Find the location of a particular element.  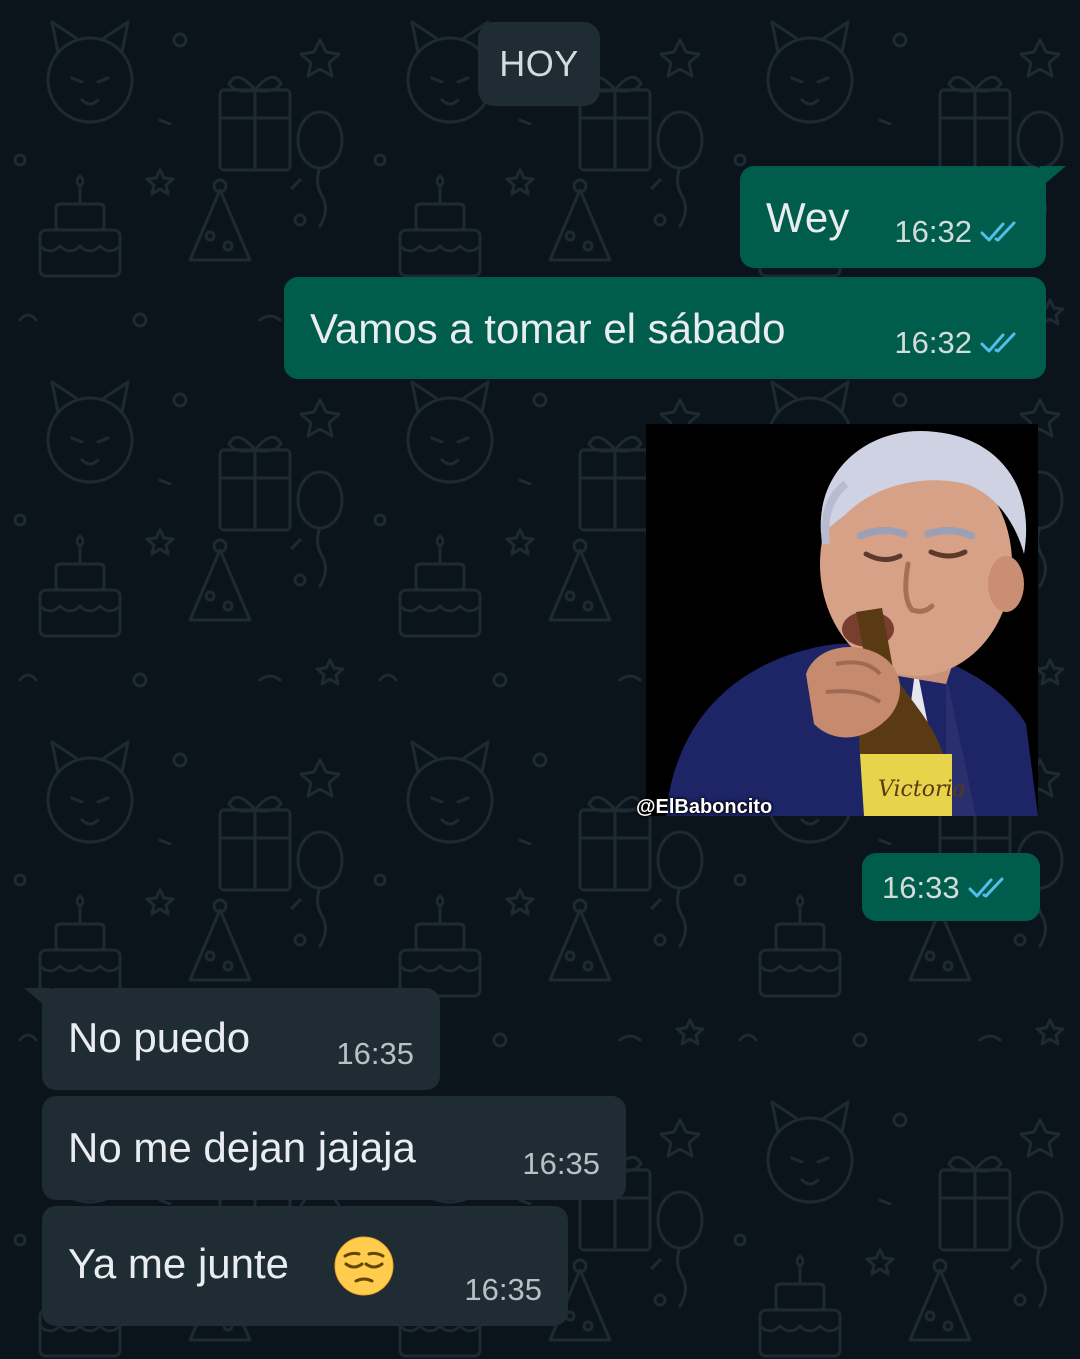

sticker-image: Victoria is located at coordinates (842, 620).